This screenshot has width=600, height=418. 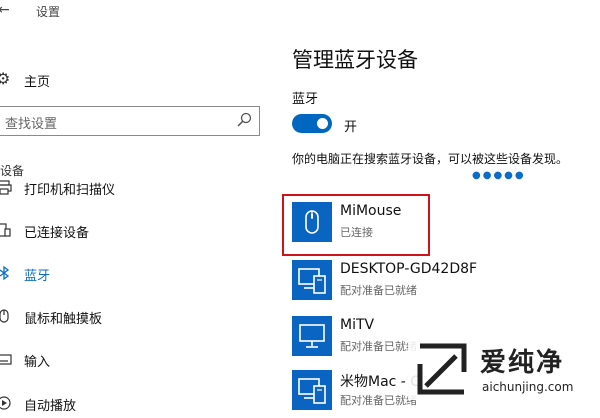 I want to click on bluetooth-toggle, so click(x=312, y=123).